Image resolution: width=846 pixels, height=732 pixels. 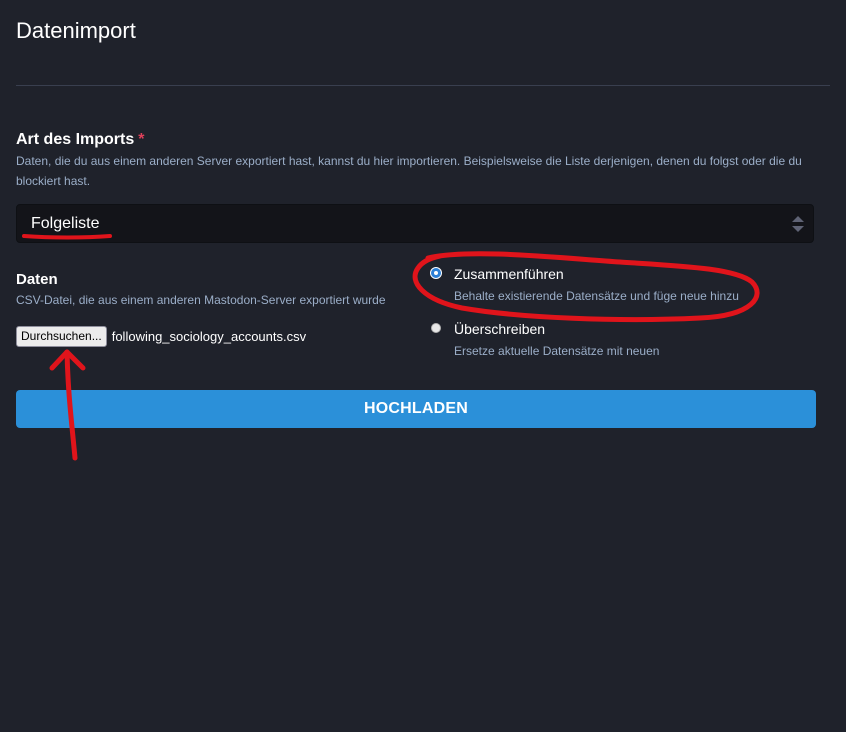 I want to click on import-type-selected-value: Folgeliste, so click(x=65, y=223).